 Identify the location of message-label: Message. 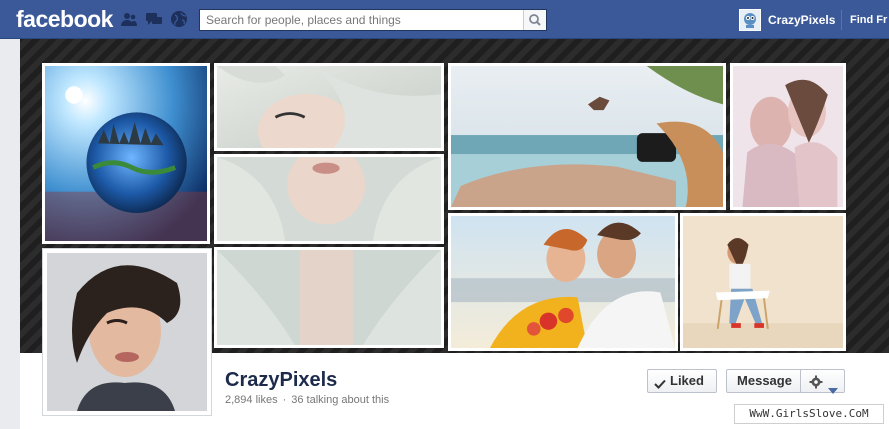
(764, 380).